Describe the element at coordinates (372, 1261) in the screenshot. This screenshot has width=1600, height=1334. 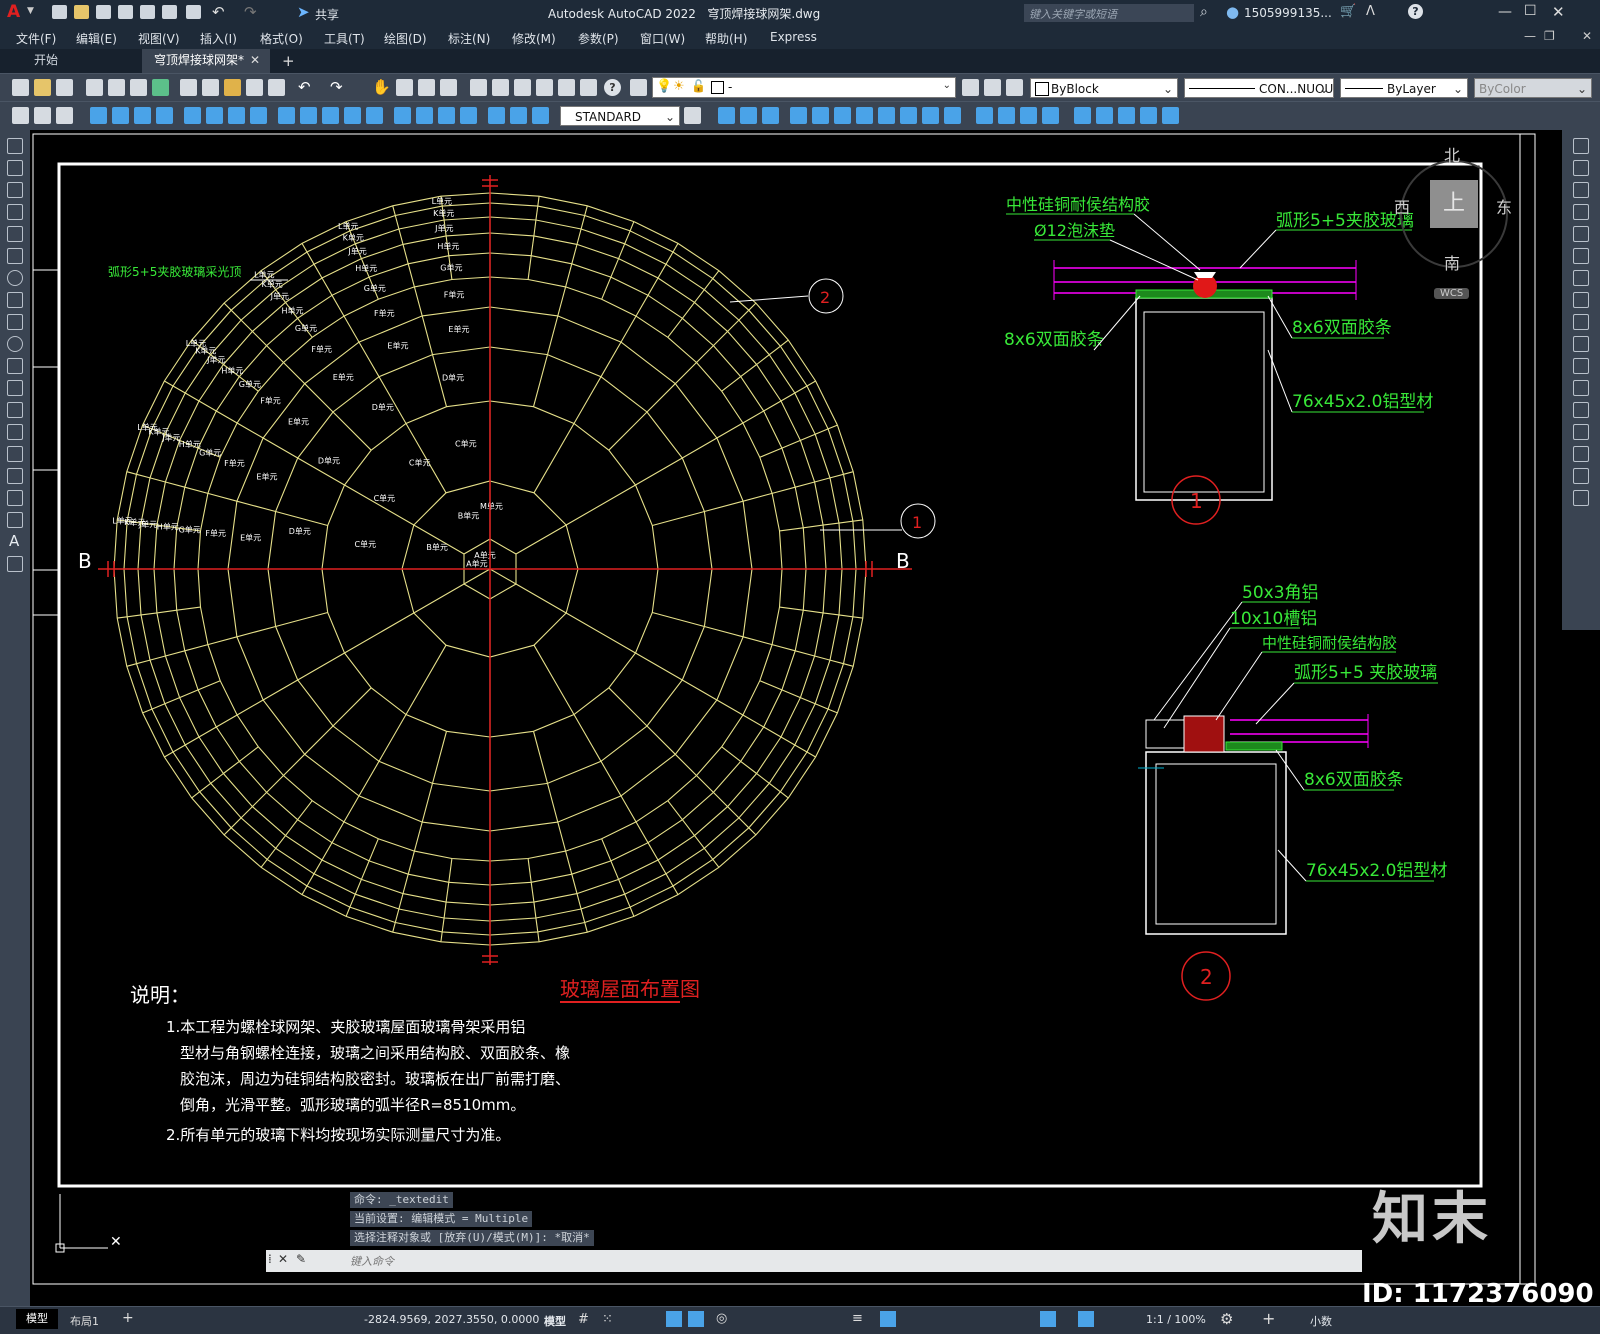
I see `command-input: 键入命令` at that location.